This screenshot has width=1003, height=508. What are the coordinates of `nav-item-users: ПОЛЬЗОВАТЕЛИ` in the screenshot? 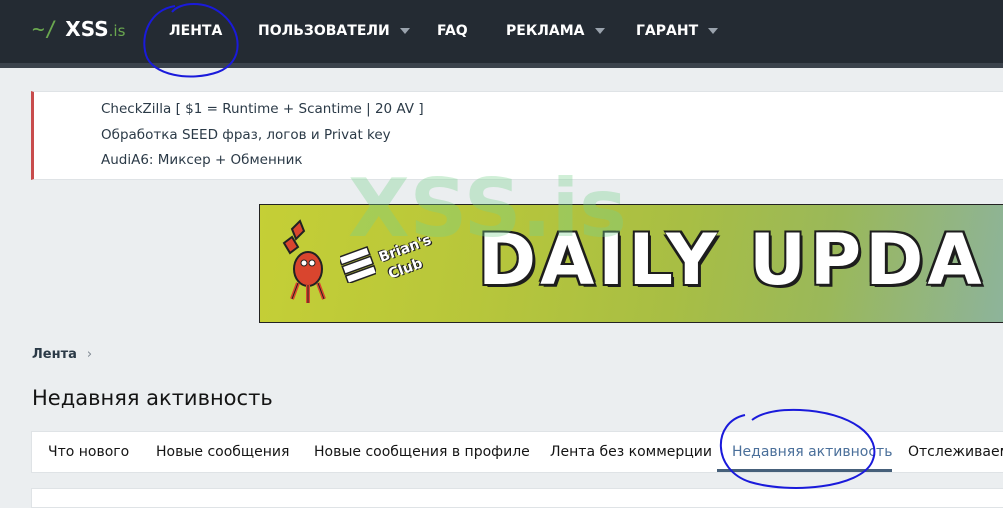 It's located at (334, 31).